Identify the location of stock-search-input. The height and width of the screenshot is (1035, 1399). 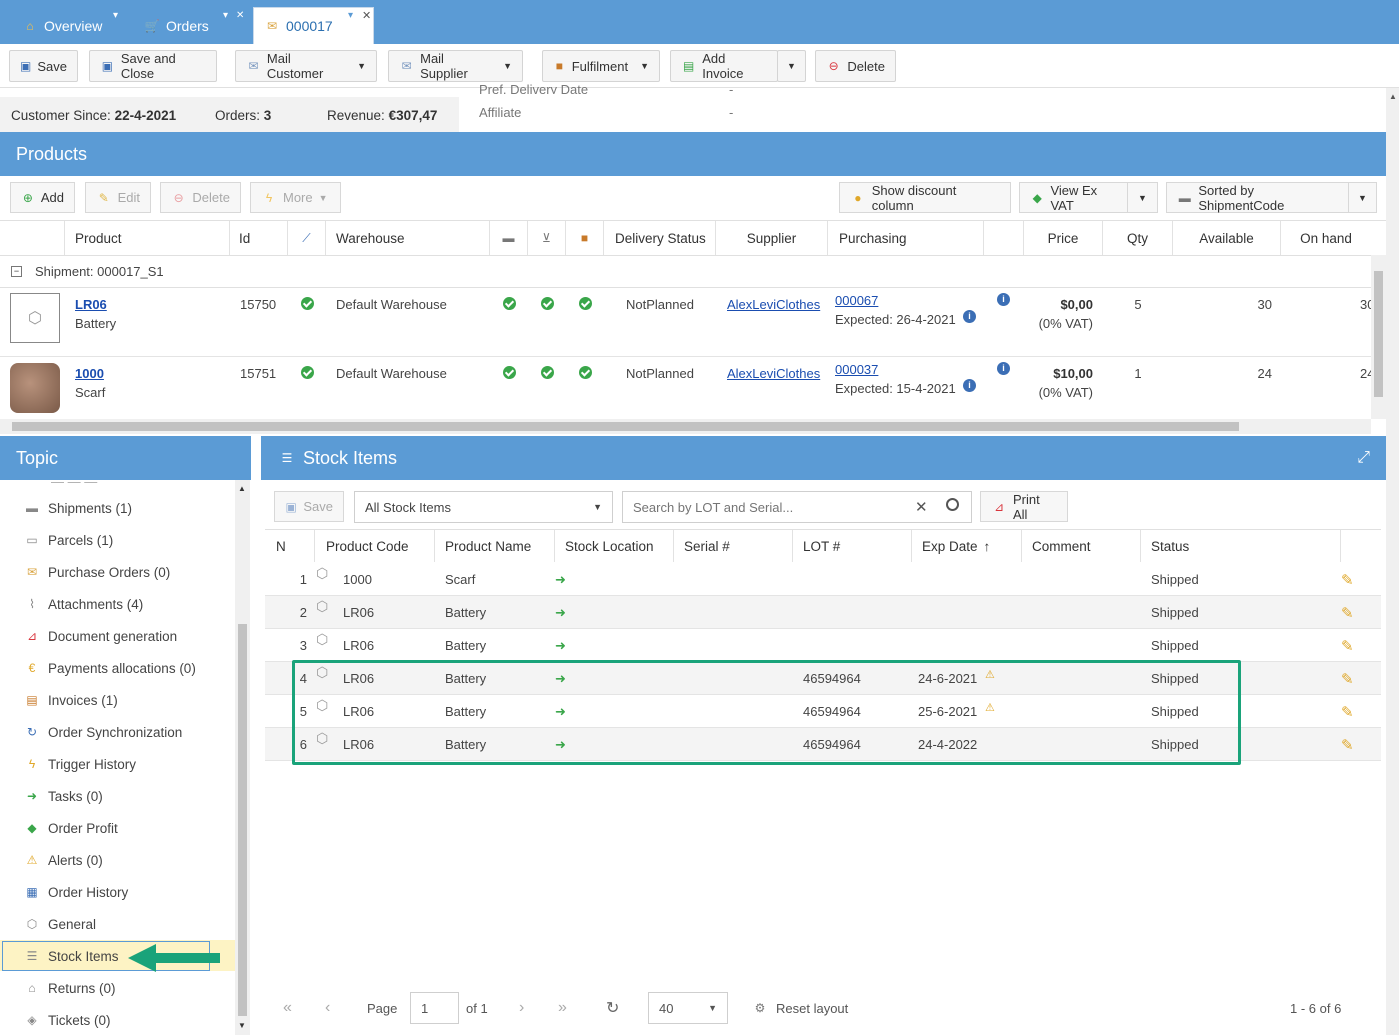
(765, 507).